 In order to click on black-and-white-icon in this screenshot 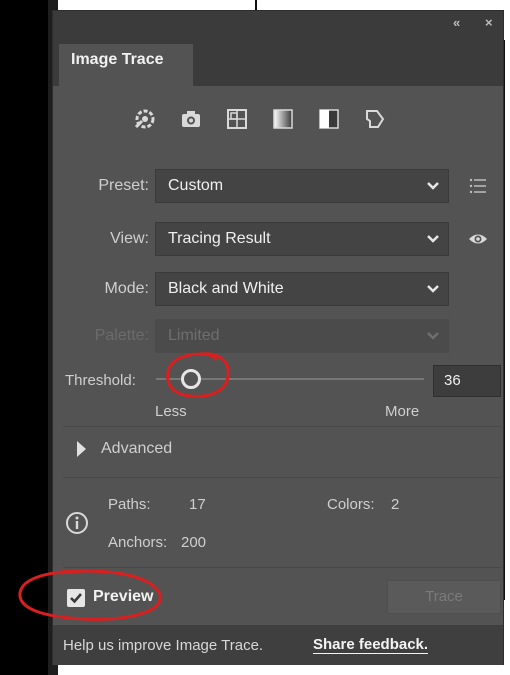, I will do `click(329, 119)`.